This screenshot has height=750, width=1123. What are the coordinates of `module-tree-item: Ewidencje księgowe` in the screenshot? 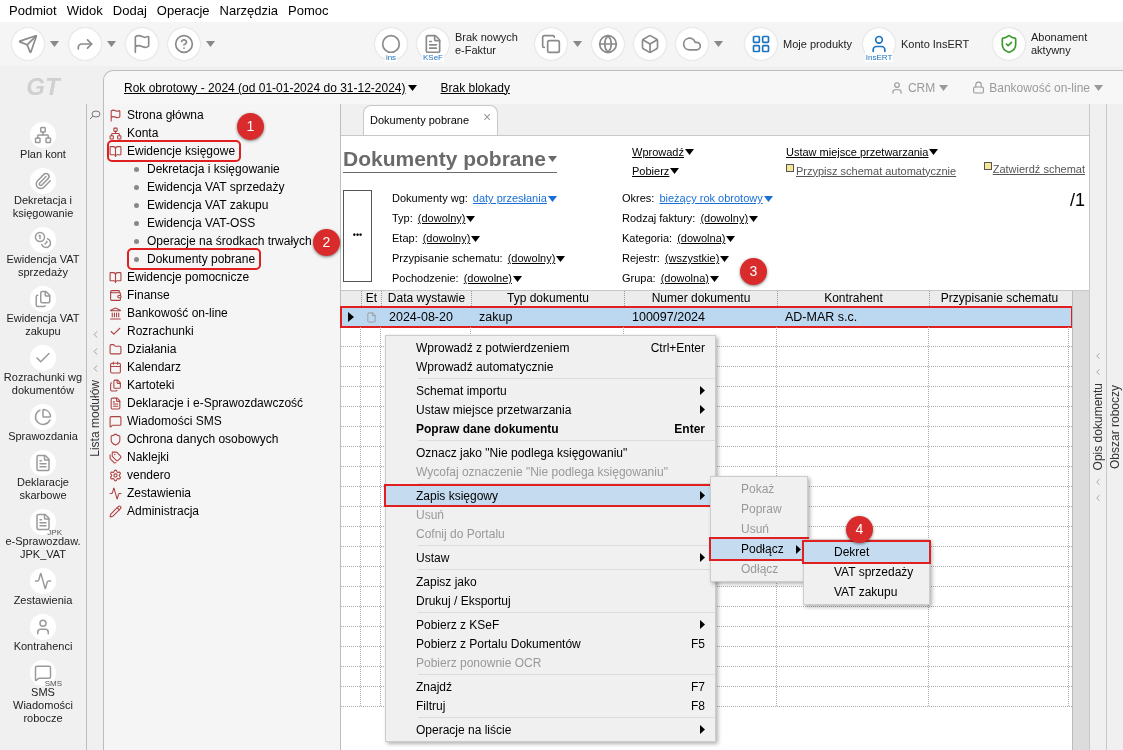 It's located at (174, 151).